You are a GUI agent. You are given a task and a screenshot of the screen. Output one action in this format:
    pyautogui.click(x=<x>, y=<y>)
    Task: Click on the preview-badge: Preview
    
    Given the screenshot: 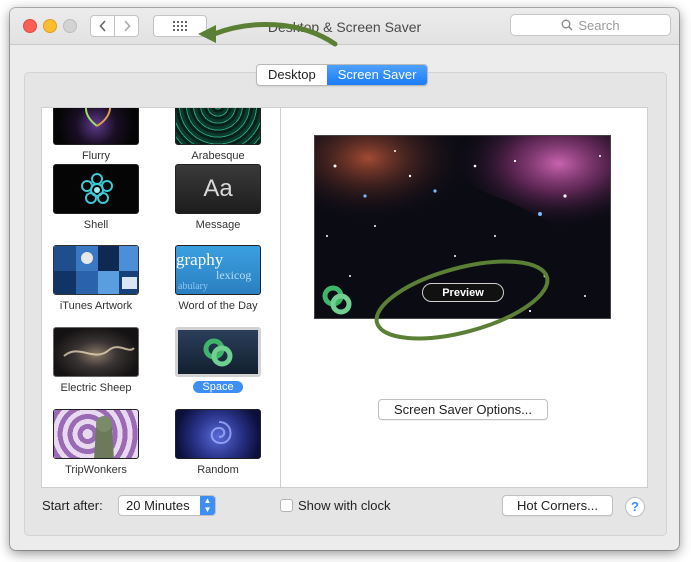 What is the action you would take?
    pyautogui.click(x=463, y=292)
    